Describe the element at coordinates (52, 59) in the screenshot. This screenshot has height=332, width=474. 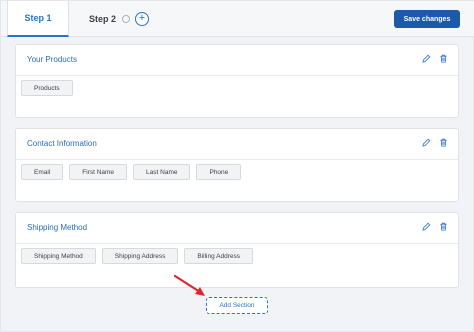
I see `section-title: Your Products` at that location.